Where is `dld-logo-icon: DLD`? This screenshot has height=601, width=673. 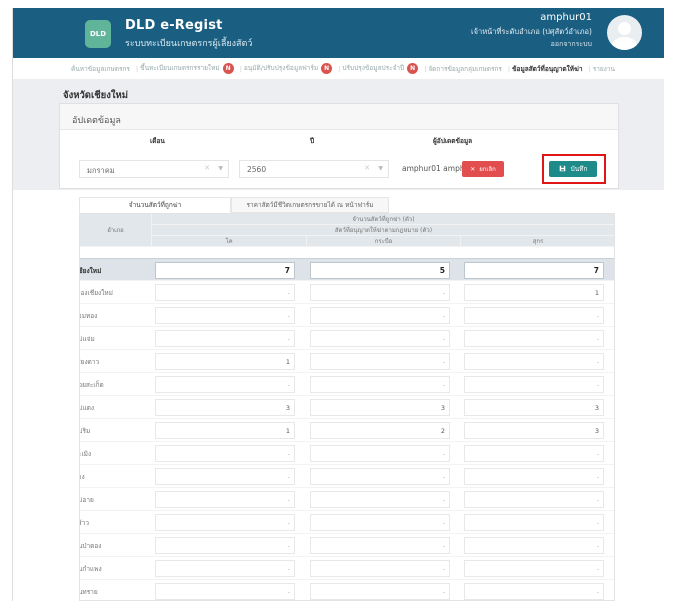 dld-logo-icon: DLD is located at coordinates (98, 34).